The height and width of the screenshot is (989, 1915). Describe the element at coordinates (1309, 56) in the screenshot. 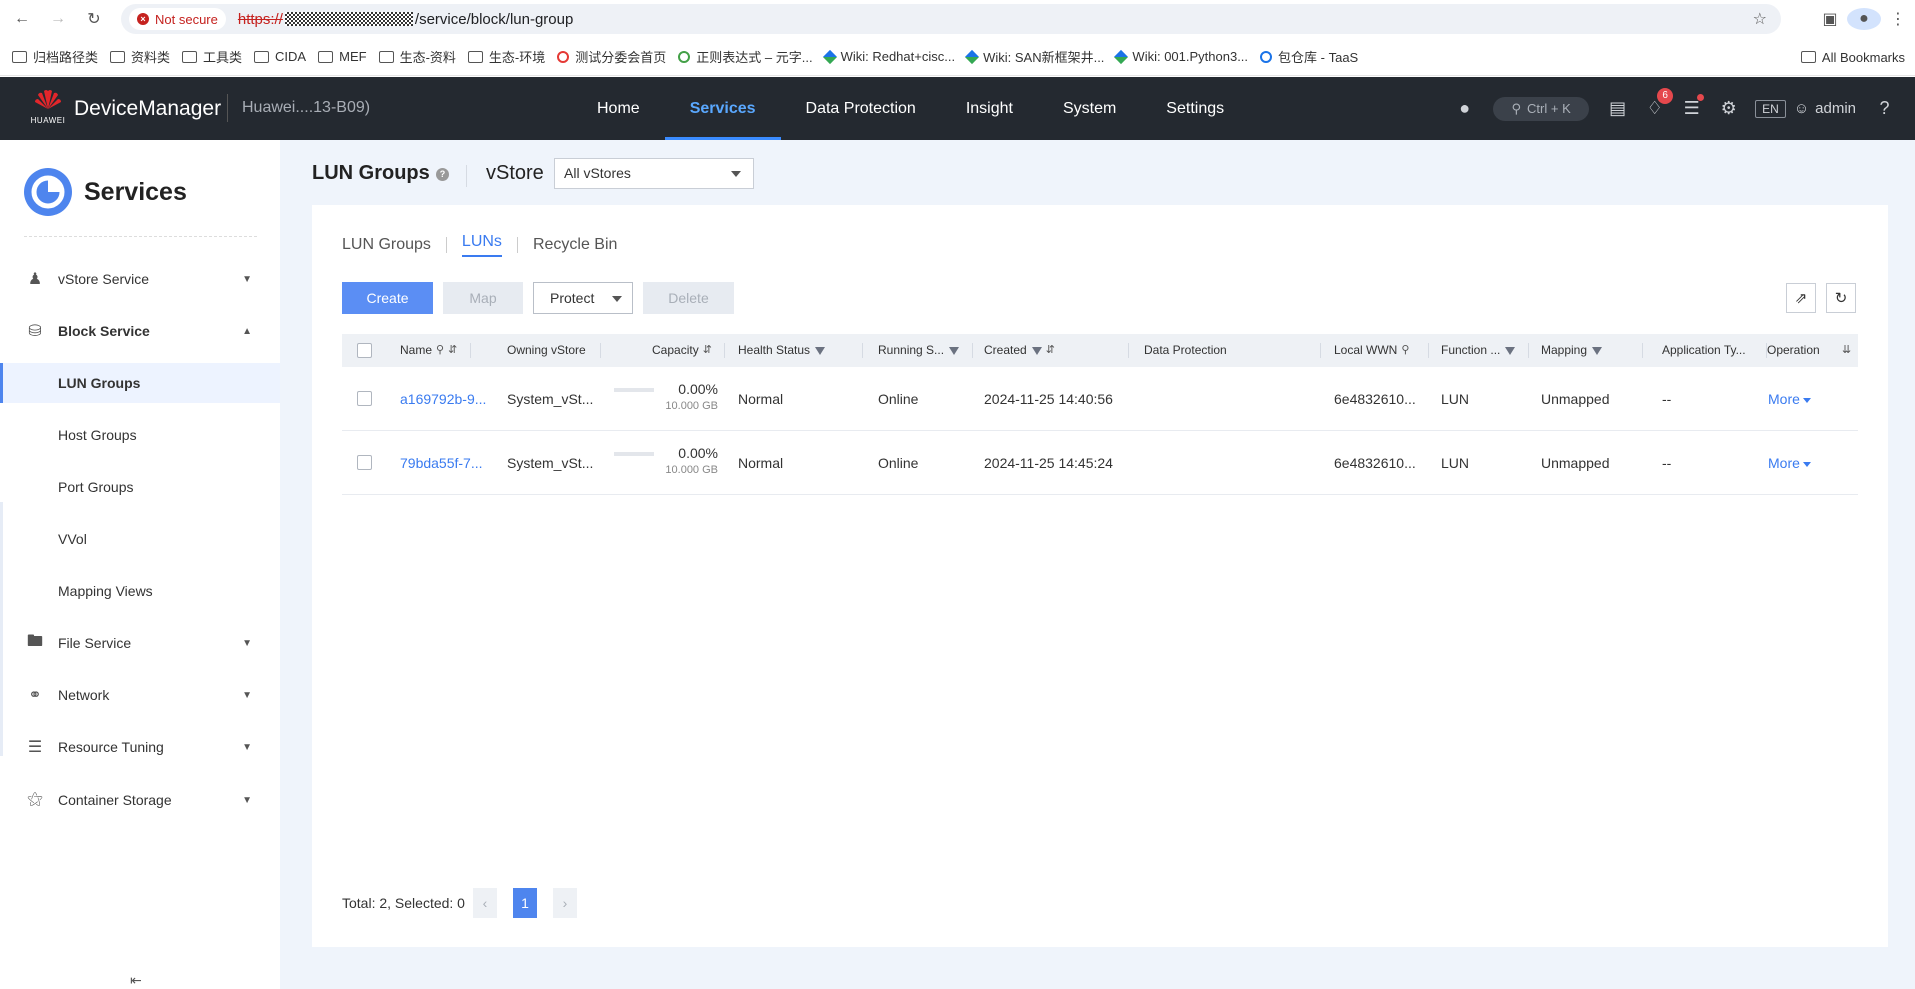

I see `bookmark-item: 包仓库 - TaaS` at that location.